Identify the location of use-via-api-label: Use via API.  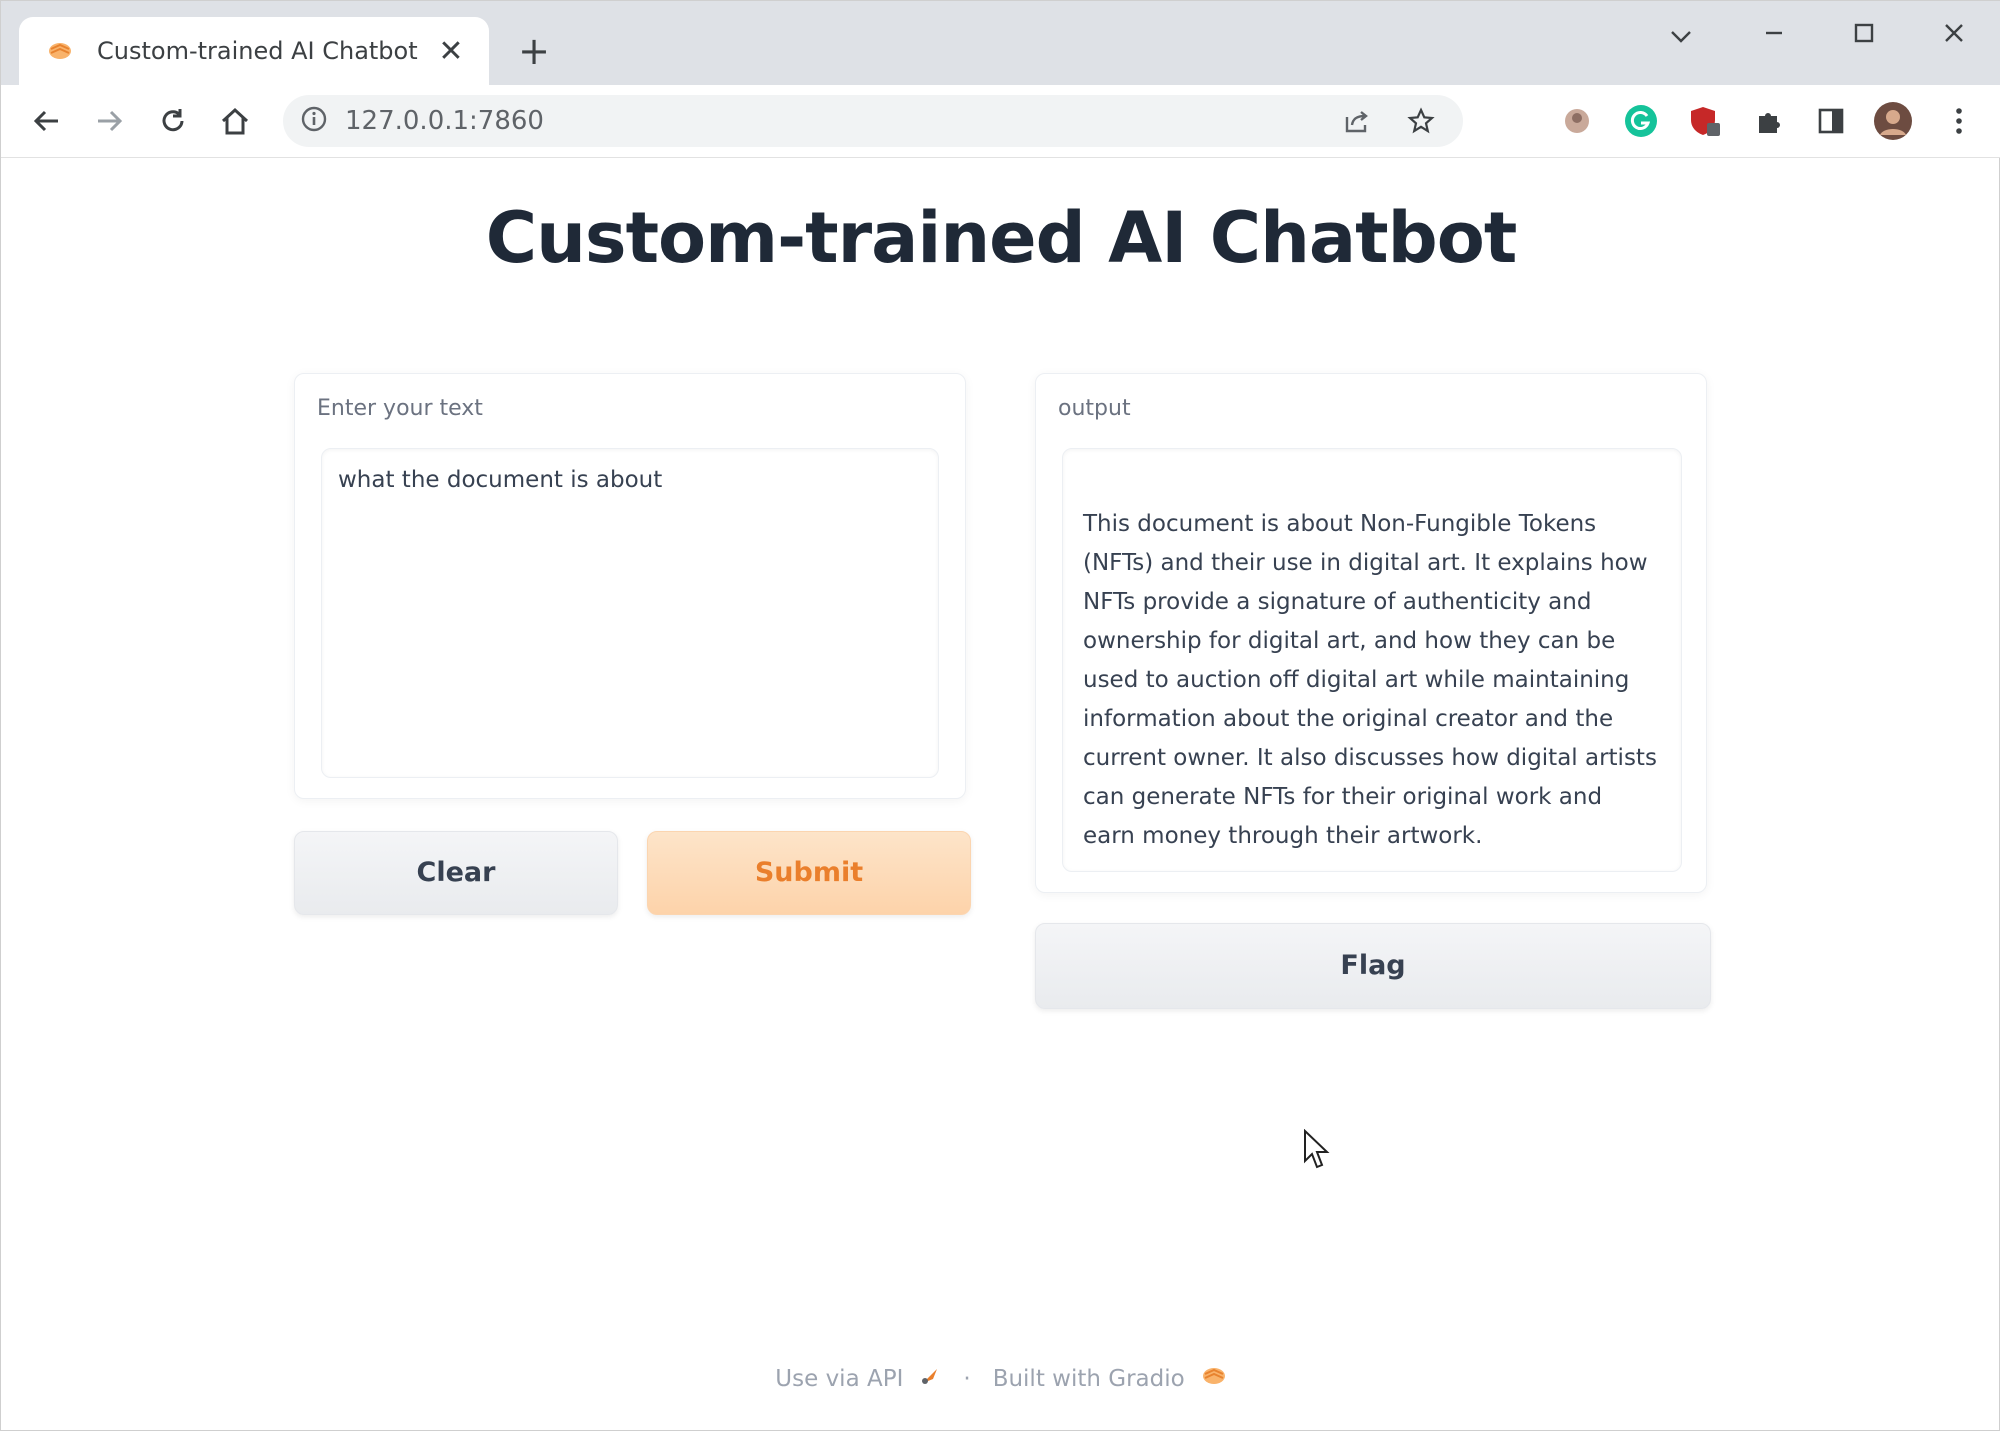
(839, 1379).